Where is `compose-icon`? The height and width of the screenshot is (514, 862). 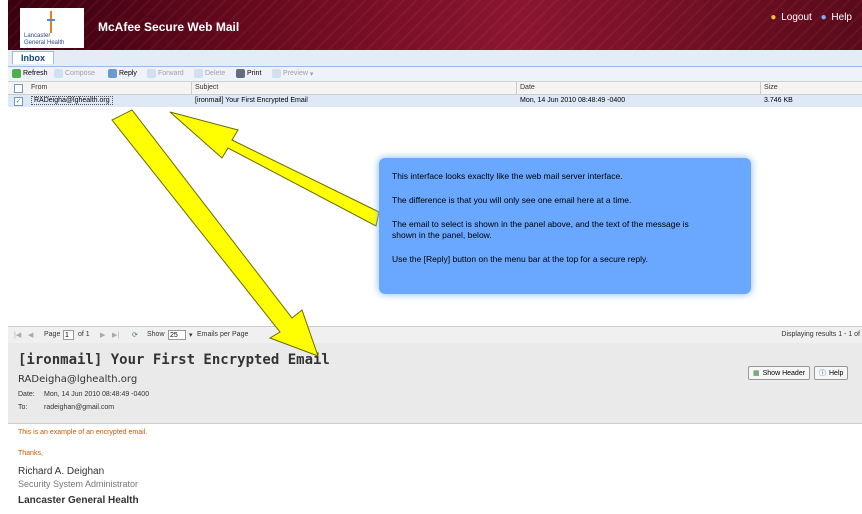 compose-icon is located at coordinates (58, 73).